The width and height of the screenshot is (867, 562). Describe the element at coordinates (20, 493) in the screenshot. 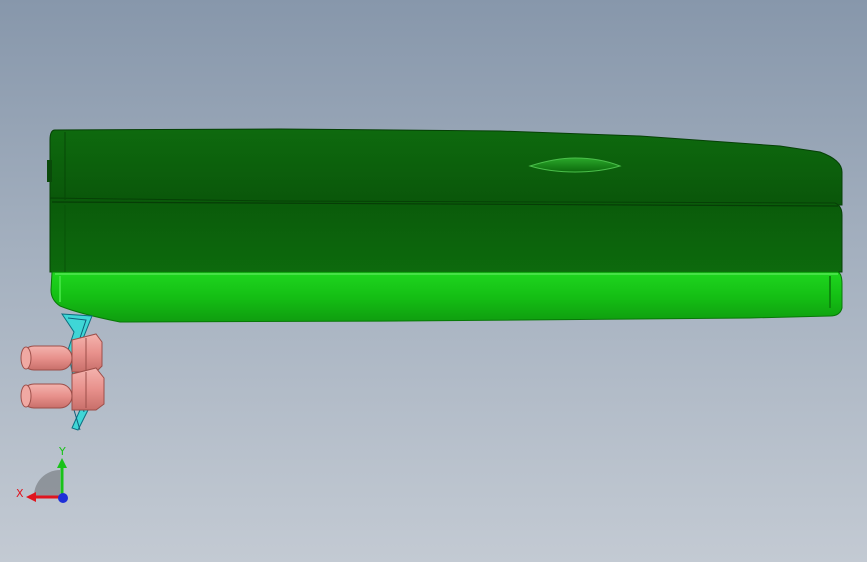

I see `x-axis-label: X` at that location.